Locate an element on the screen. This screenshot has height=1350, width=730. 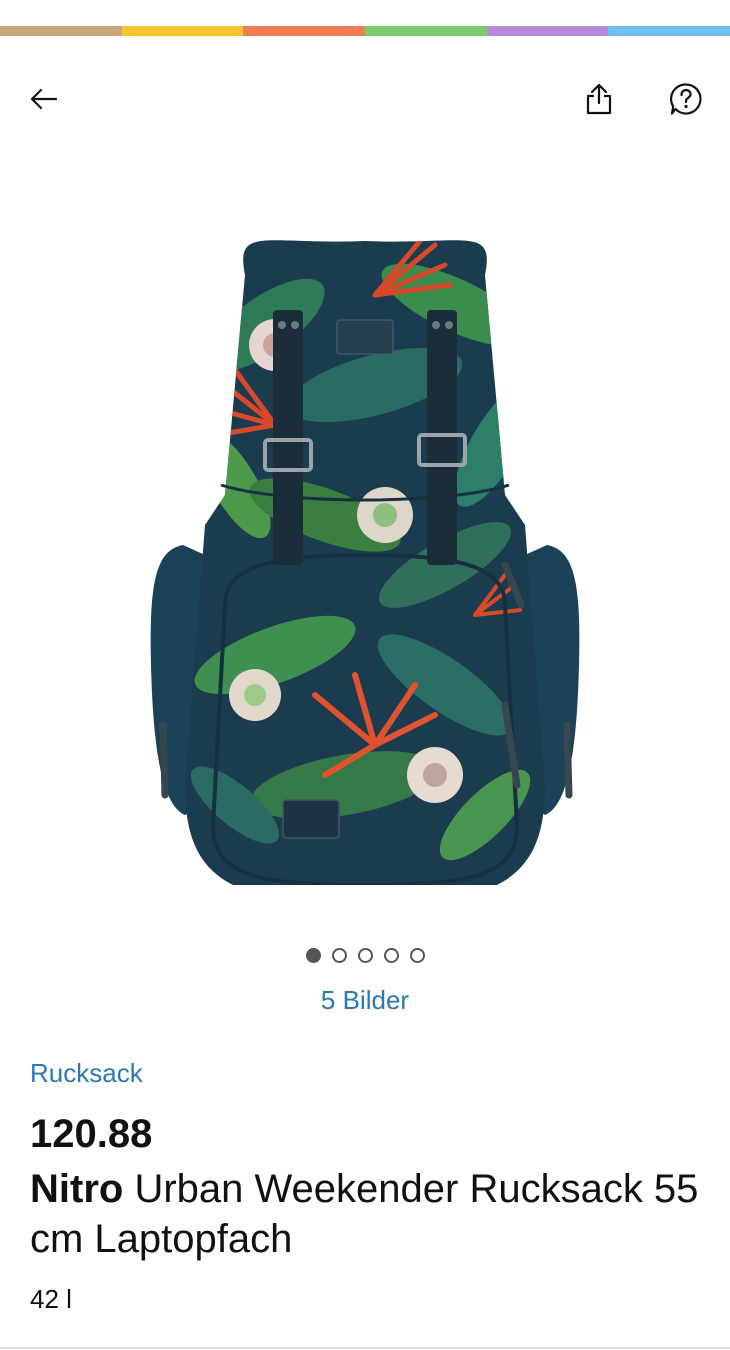
category-link: Rucksack is located at coordinates (86, 1073).